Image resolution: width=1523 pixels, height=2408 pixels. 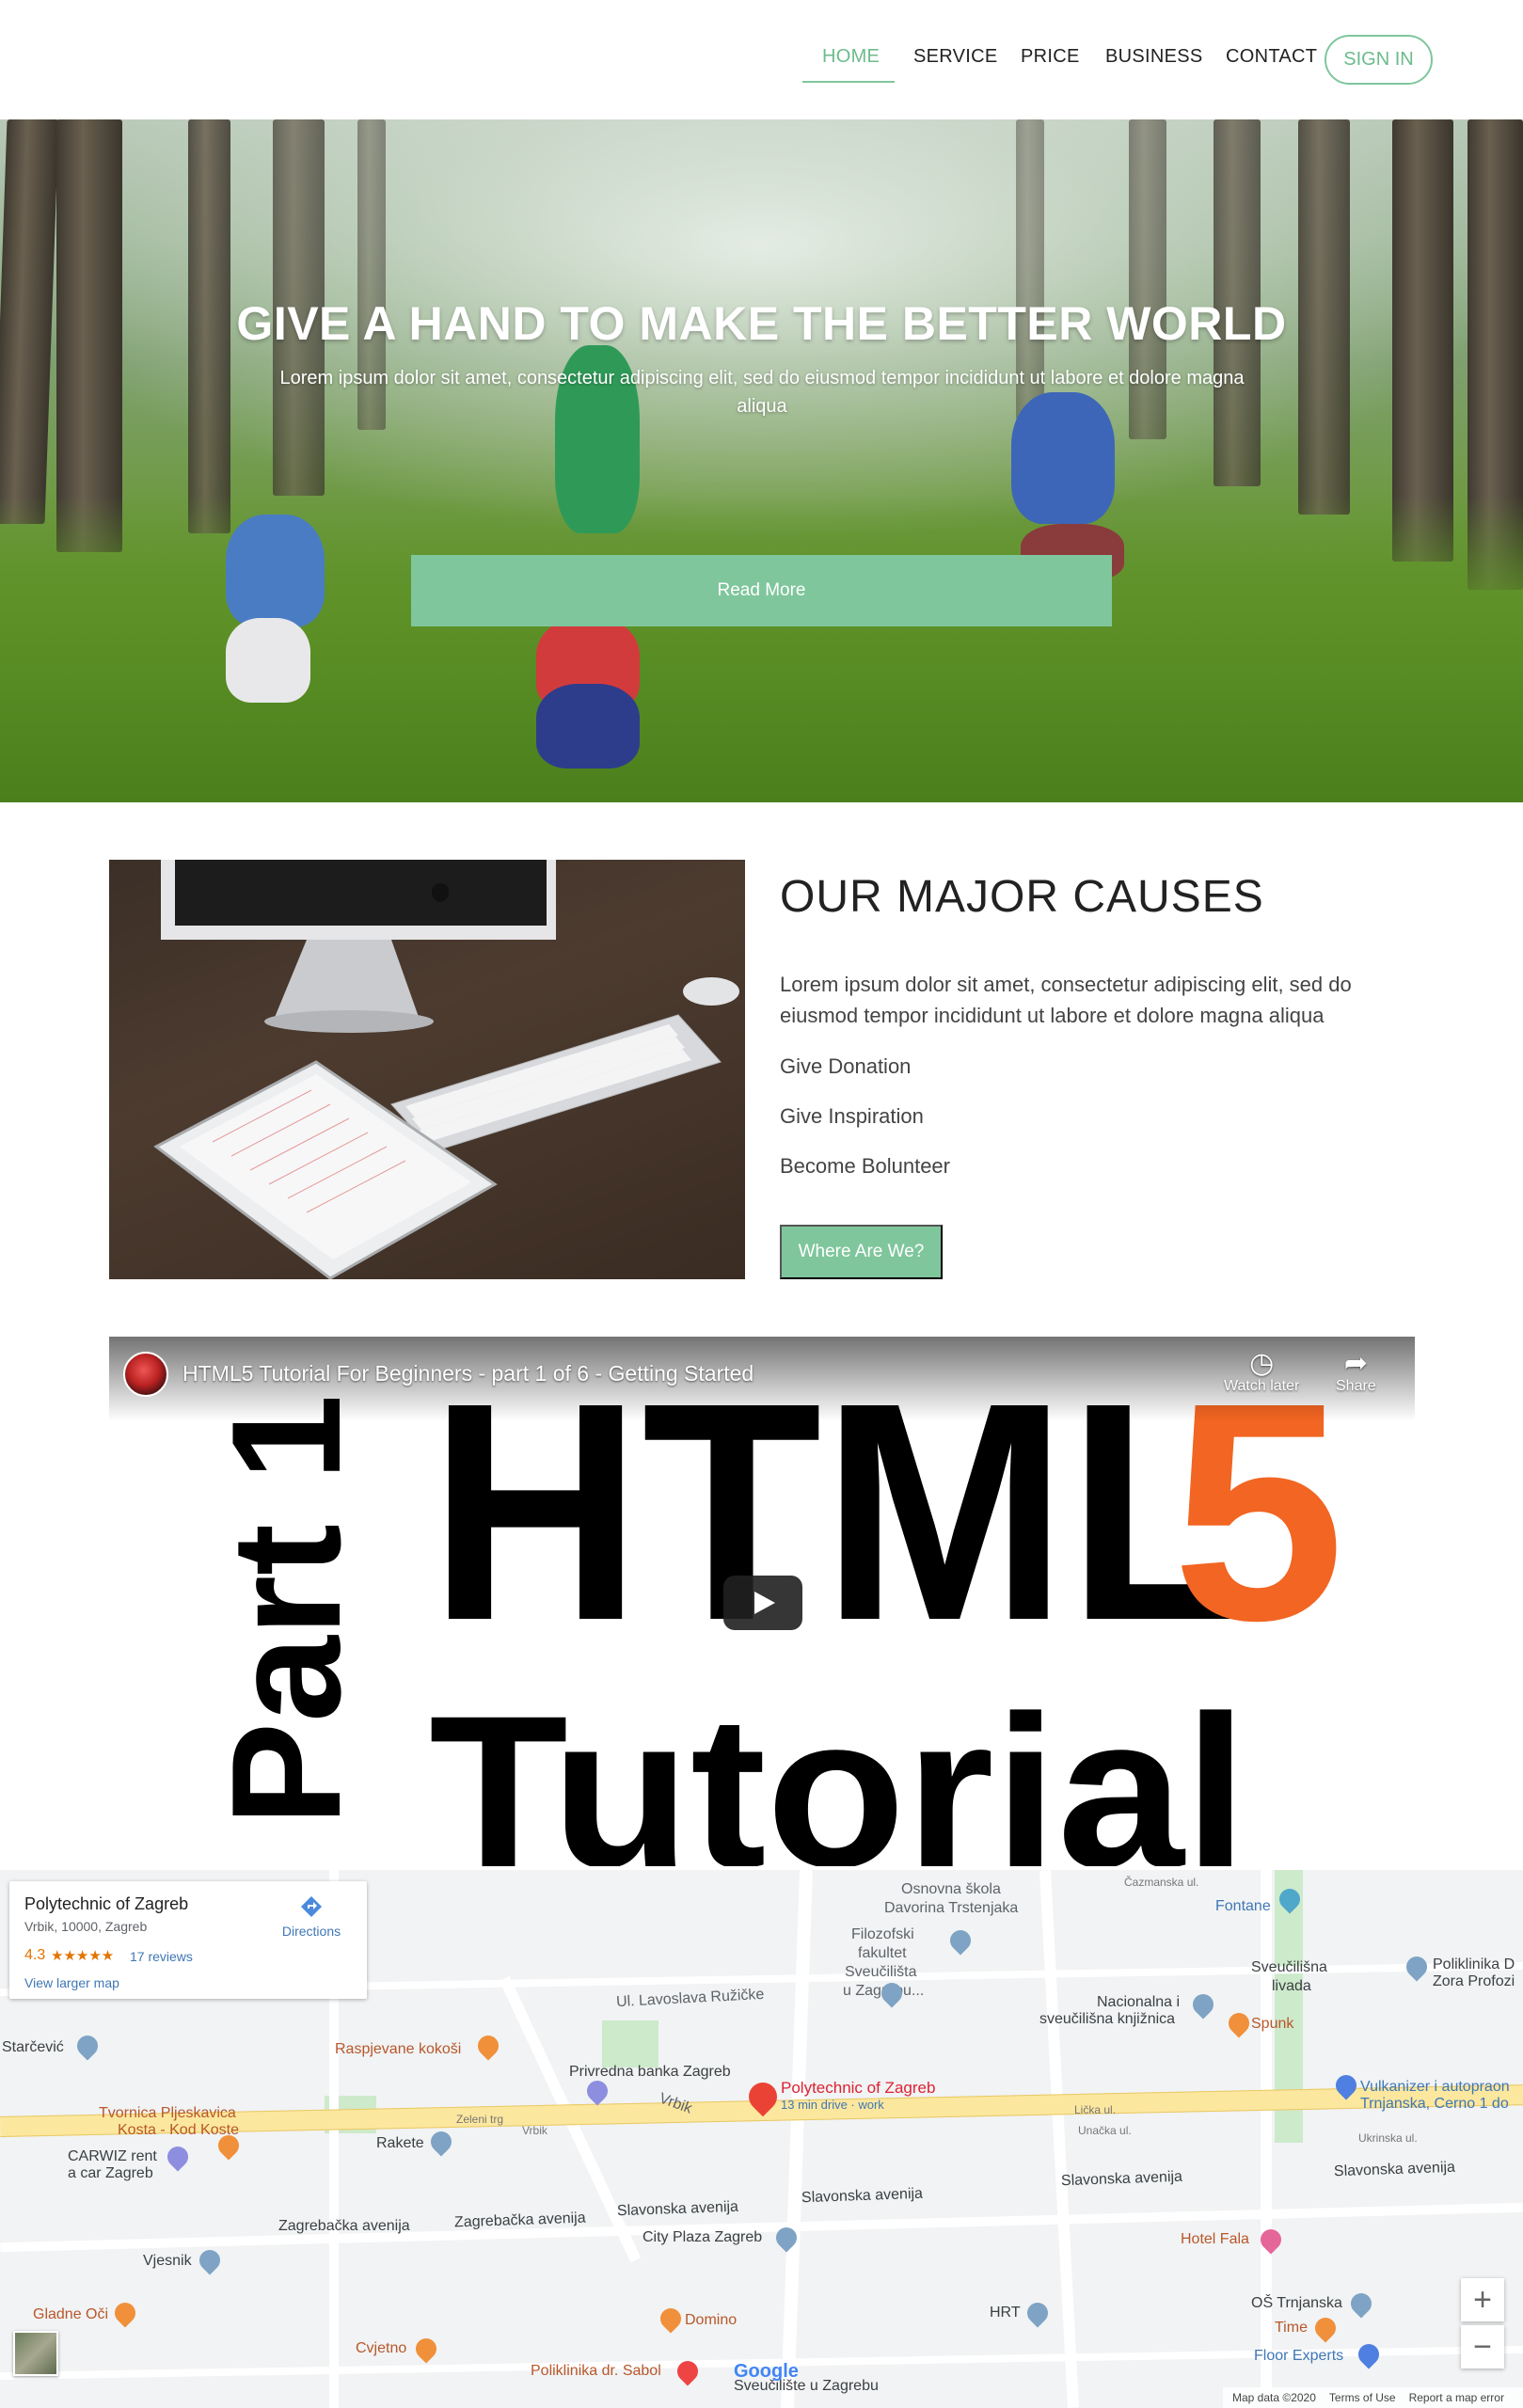 I want to click on map-label: Rakete, so click(x=400, y=2143).